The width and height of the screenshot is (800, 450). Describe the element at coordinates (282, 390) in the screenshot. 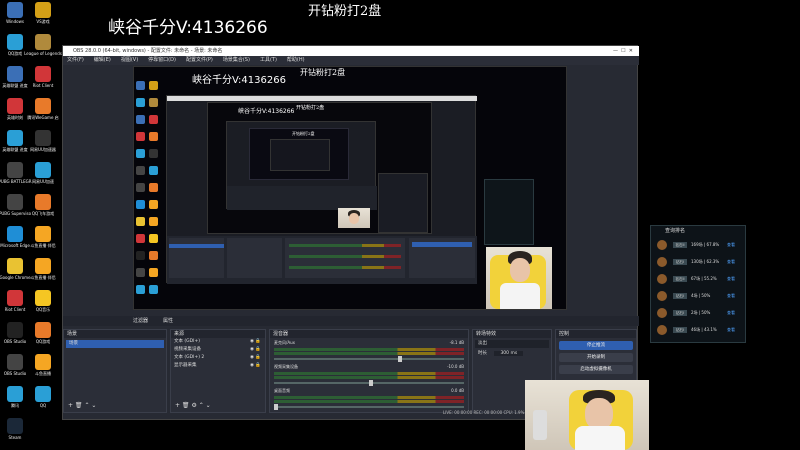

I see `channel-name: 桌面音频` at that location.